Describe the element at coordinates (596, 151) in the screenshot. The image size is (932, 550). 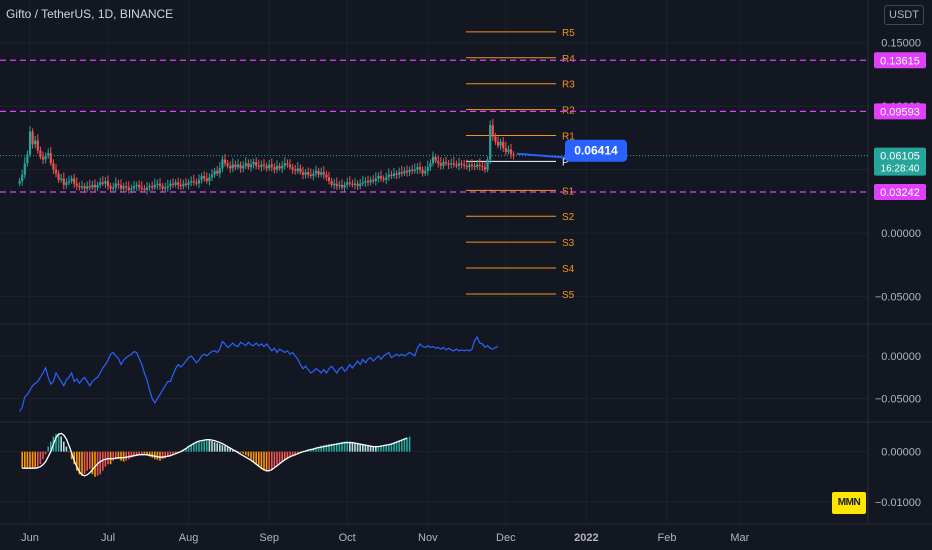
I see `callout-label: 0.06414` at that location.